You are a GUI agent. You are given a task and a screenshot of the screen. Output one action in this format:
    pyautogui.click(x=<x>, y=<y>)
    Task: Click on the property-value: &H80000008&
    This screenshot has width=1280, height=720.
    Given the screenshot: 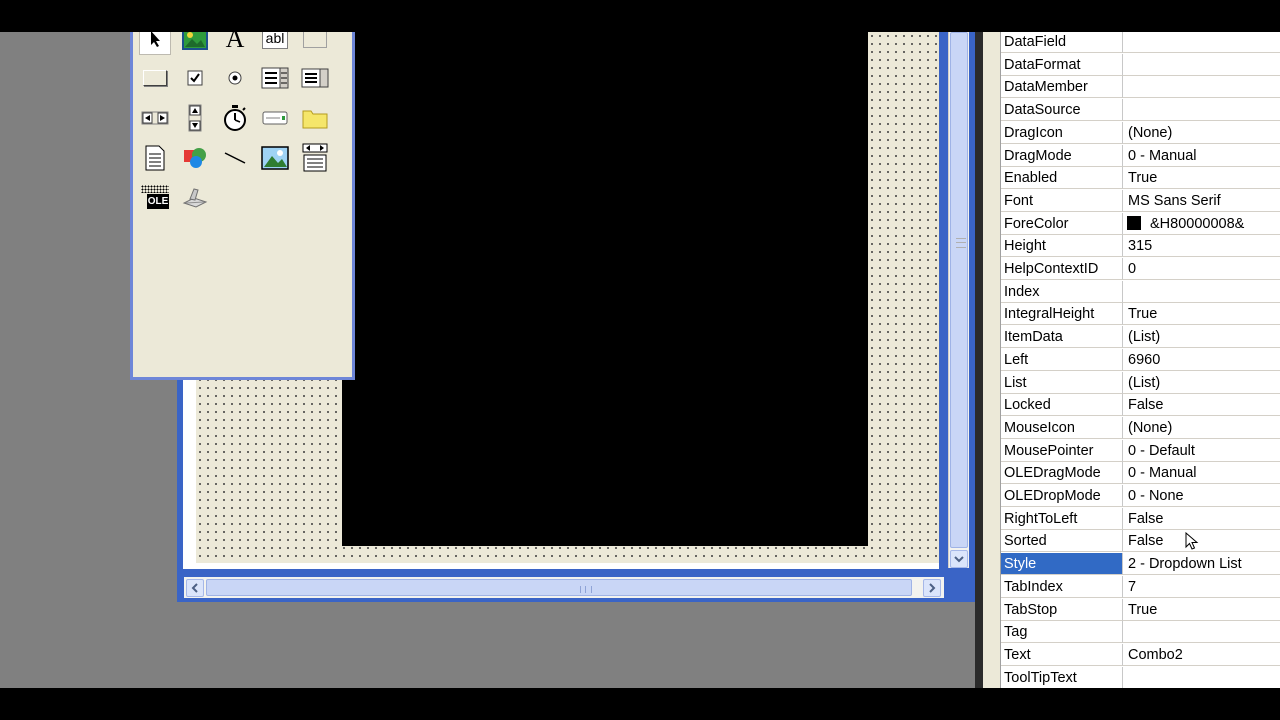 What is the action you would take?
    pyautogui.click(x=1201, y=223)
    